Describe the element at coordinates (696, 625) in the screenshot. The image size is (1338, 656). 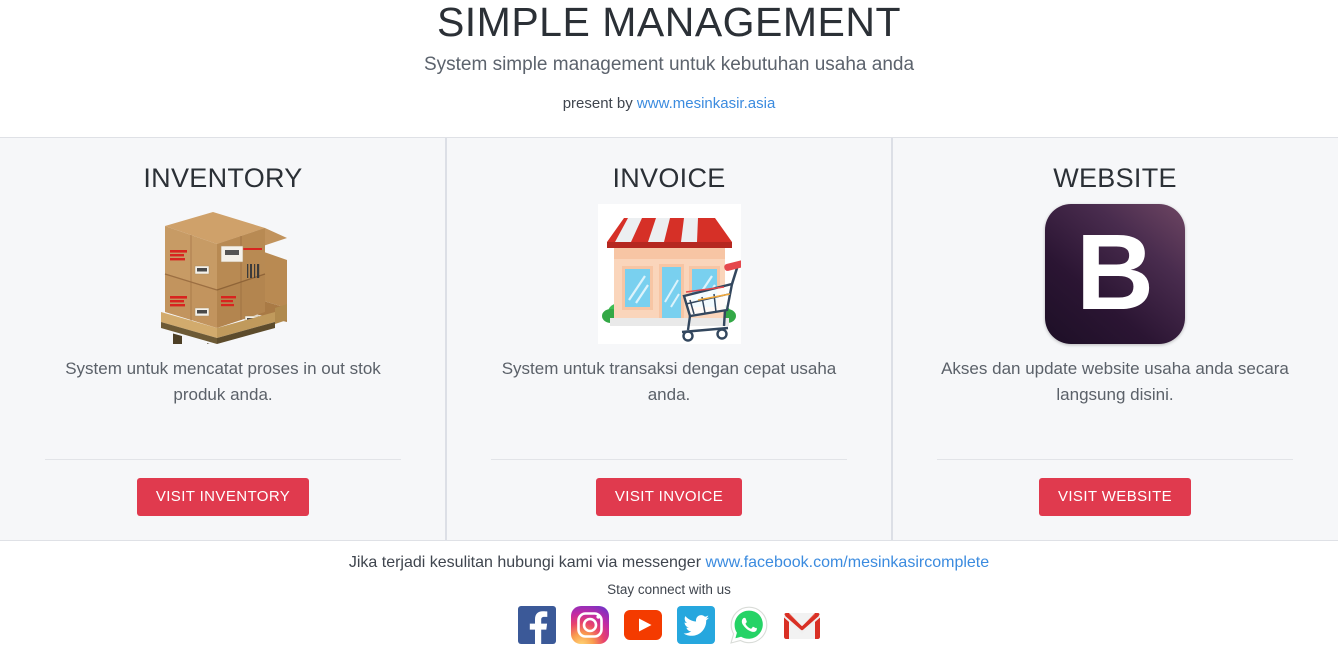
I see `twitter-icon` at that location.